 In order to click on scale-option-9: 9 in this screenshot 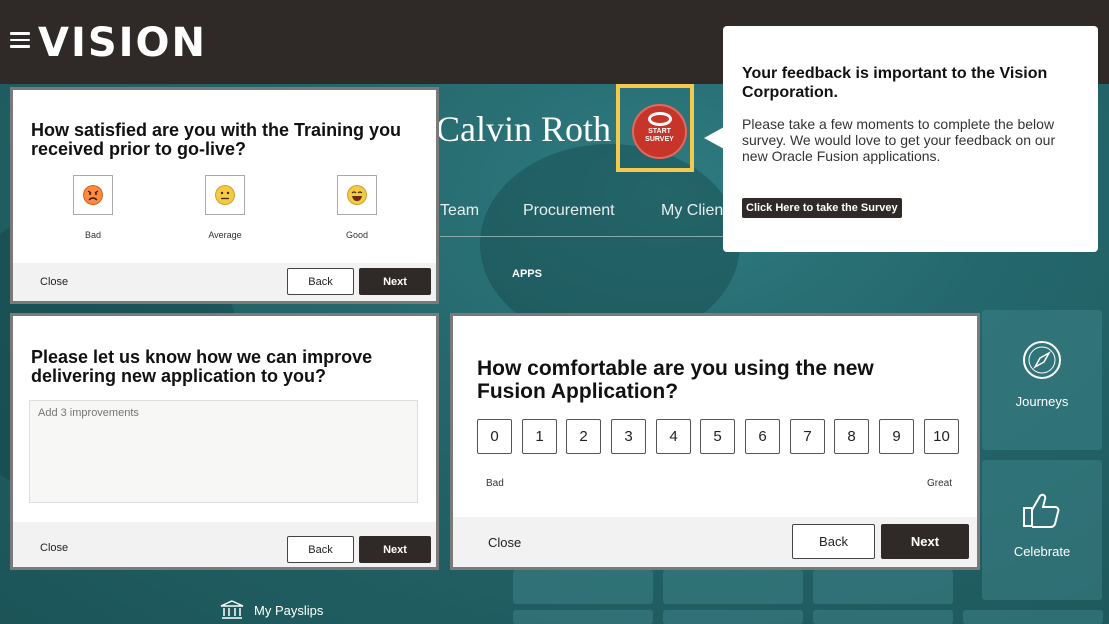, I will do `click(896, 436)`.